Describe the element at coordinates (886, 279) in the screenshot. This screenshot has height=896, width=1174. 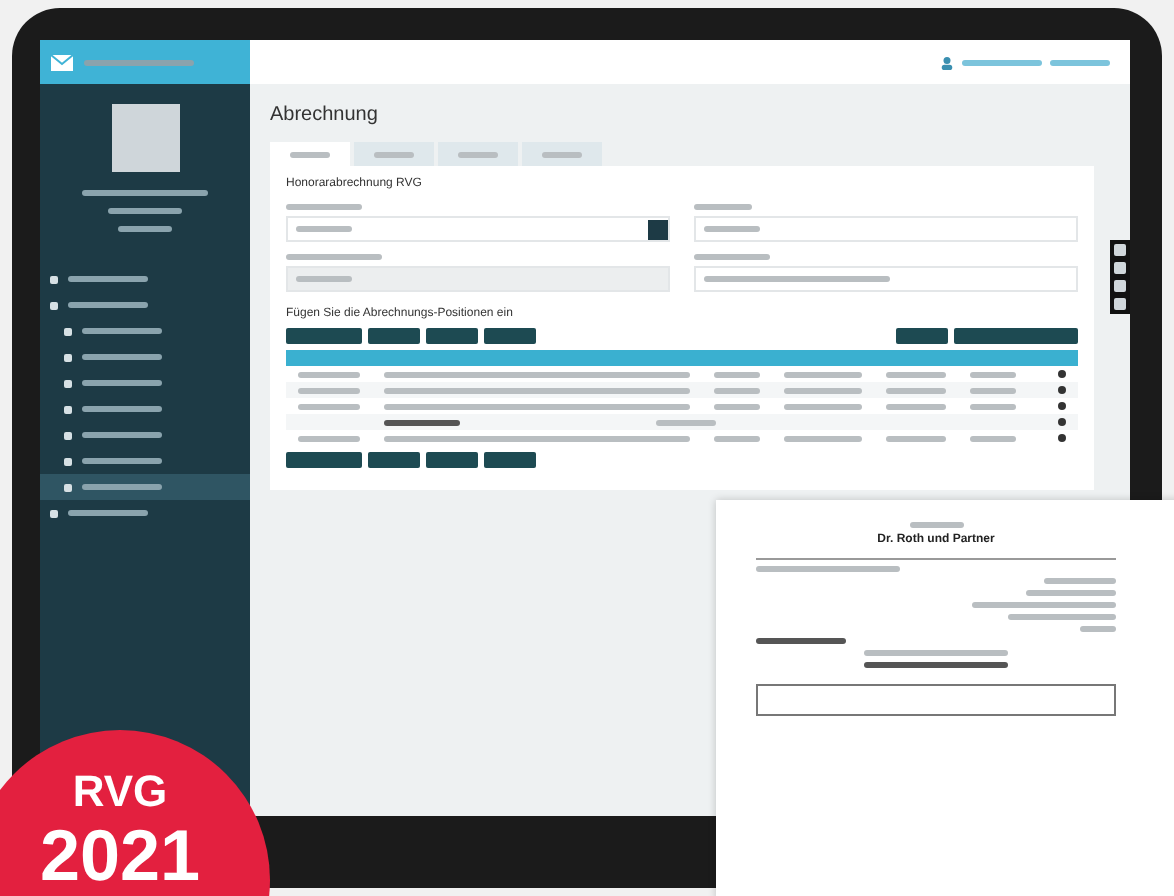
I see `dropdown-field` at that location.